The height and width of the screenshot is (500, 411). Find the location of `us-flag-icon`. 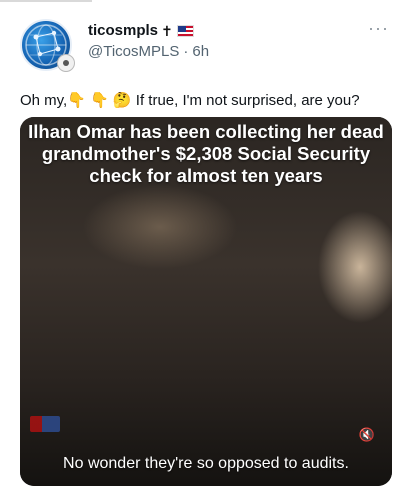

us-flag-icon is located at coordinates (185, 30).